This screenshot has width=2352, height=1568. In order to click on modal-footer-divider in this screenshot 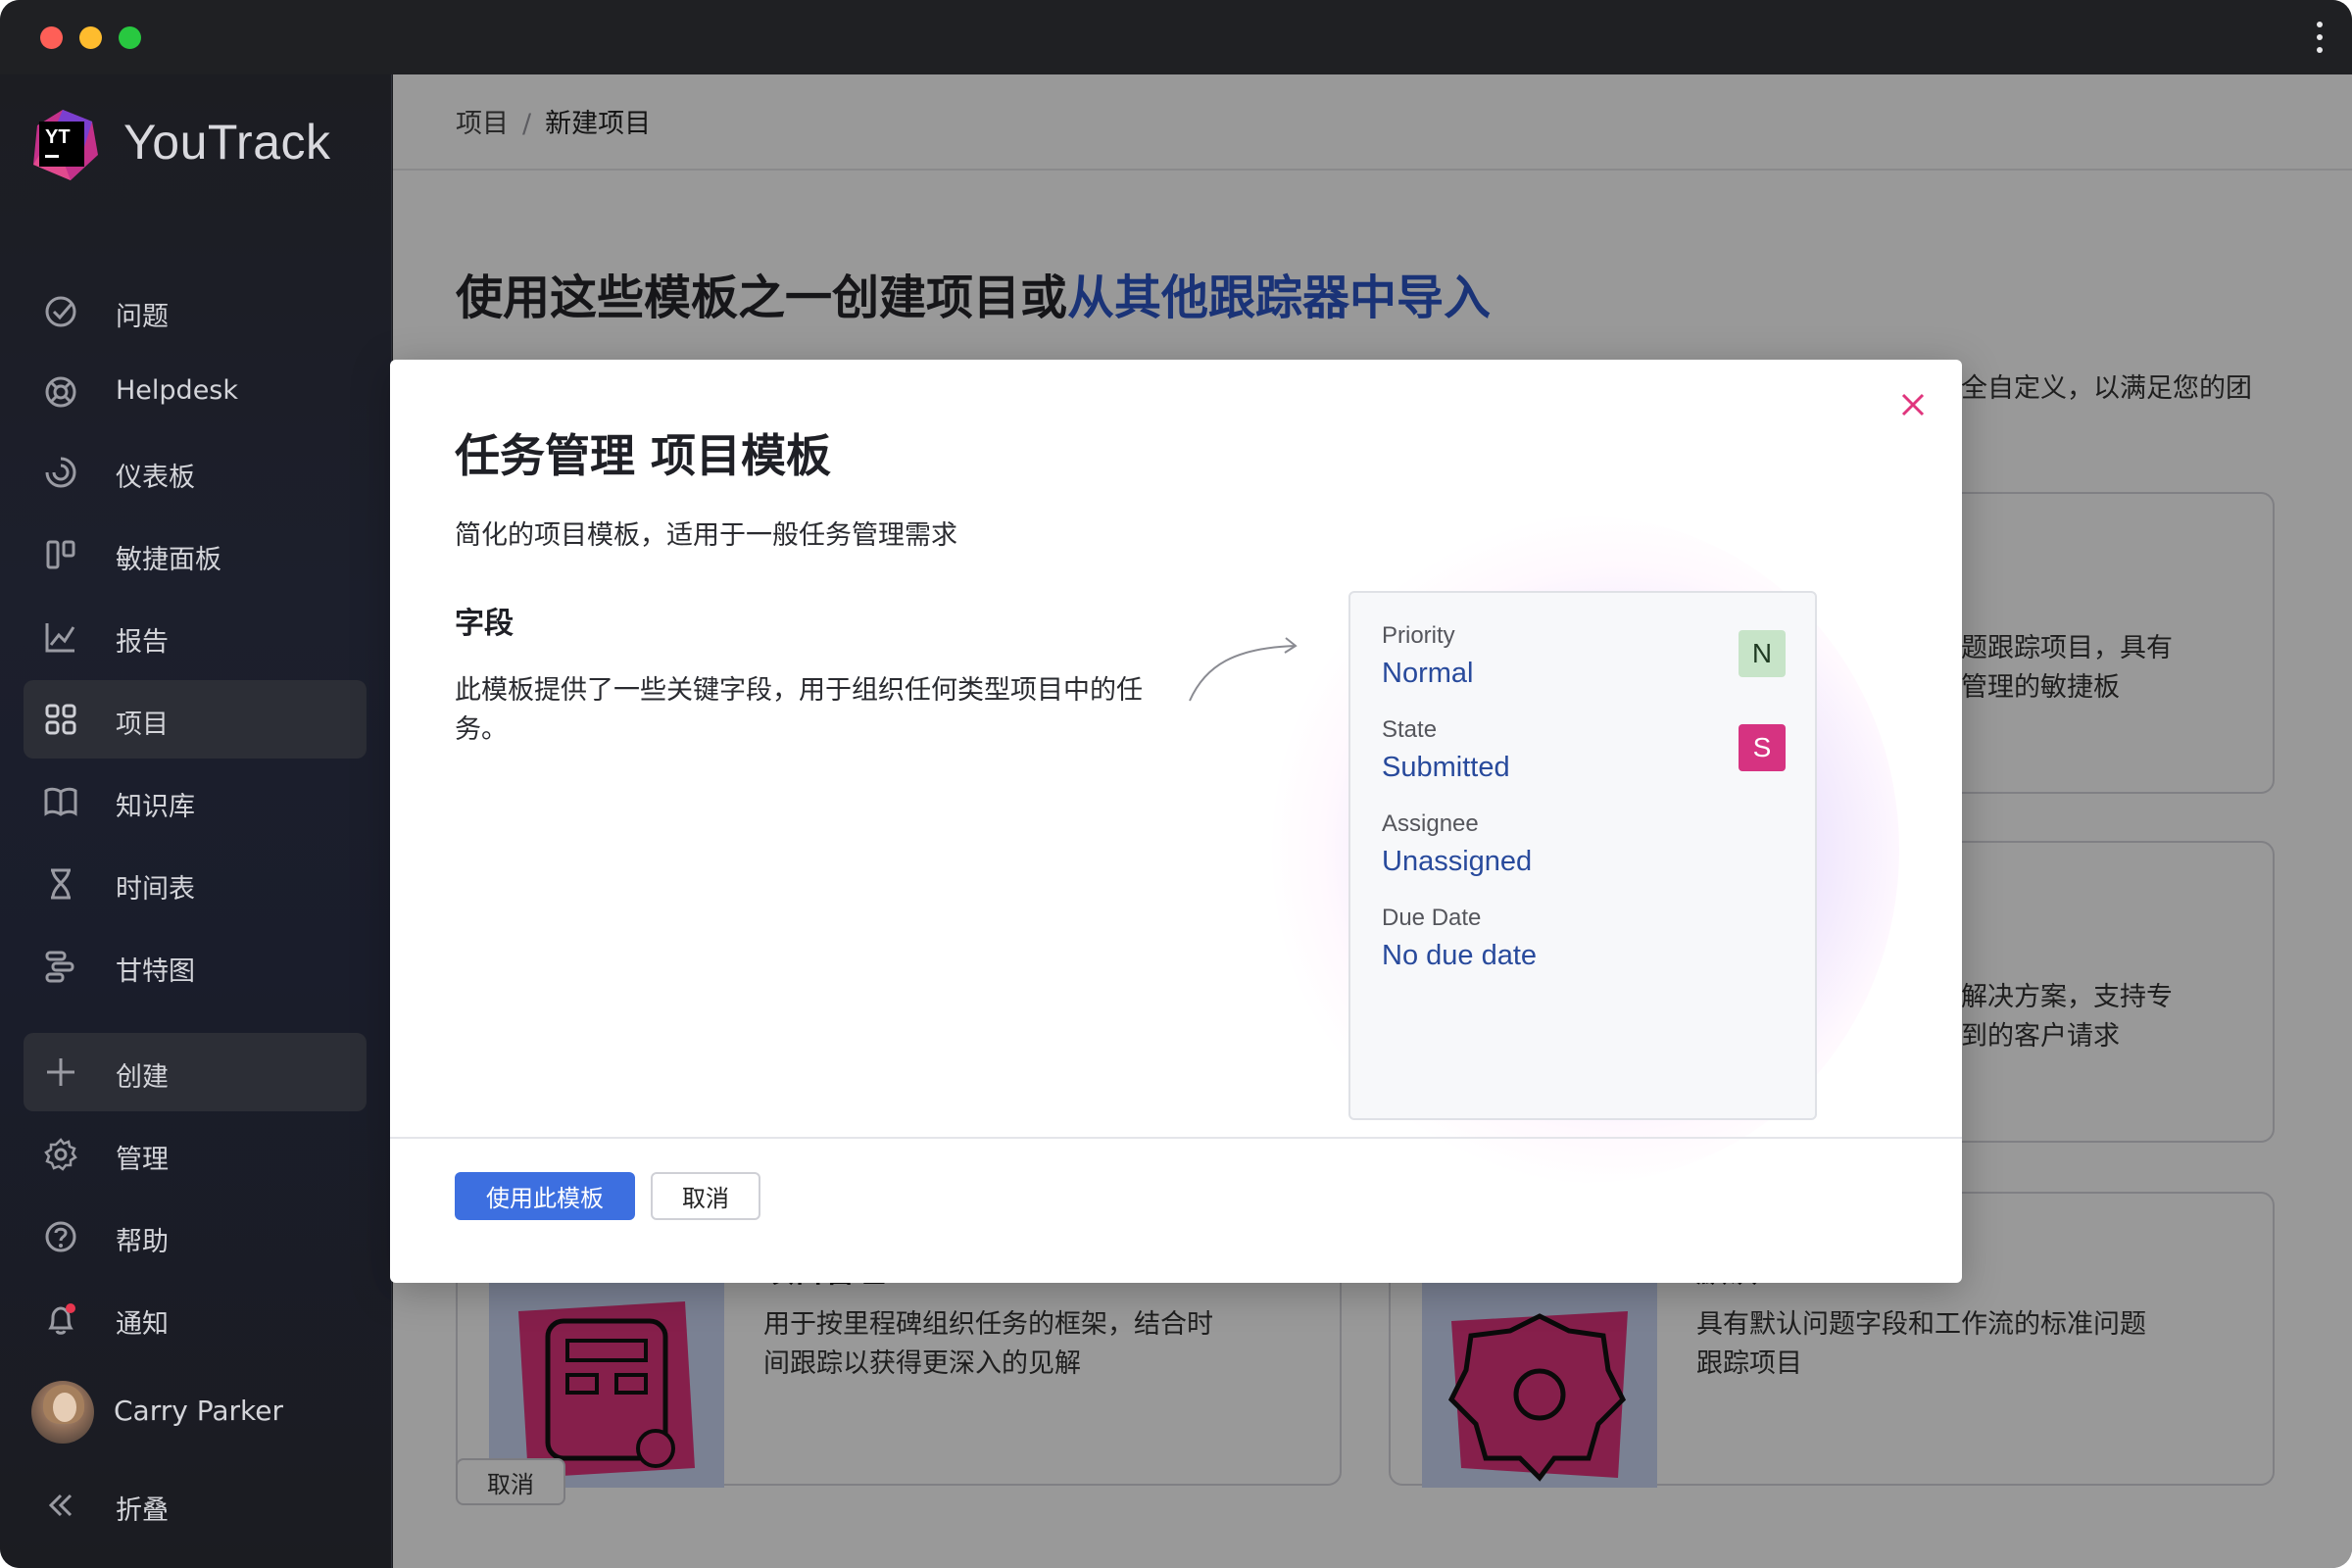, I will do `click(1176, 1138)`.